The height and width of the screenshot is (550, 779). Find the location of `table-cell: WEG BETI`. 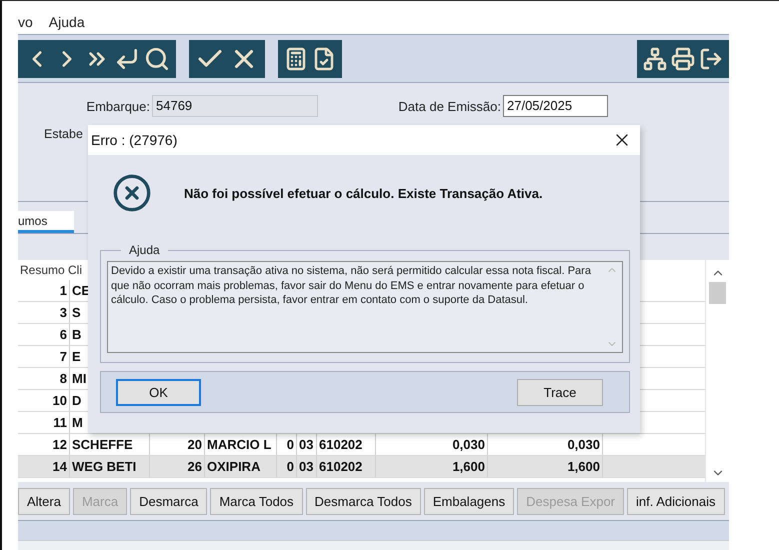

table-cell: WEG BETI is located at coordinates (110, 466).